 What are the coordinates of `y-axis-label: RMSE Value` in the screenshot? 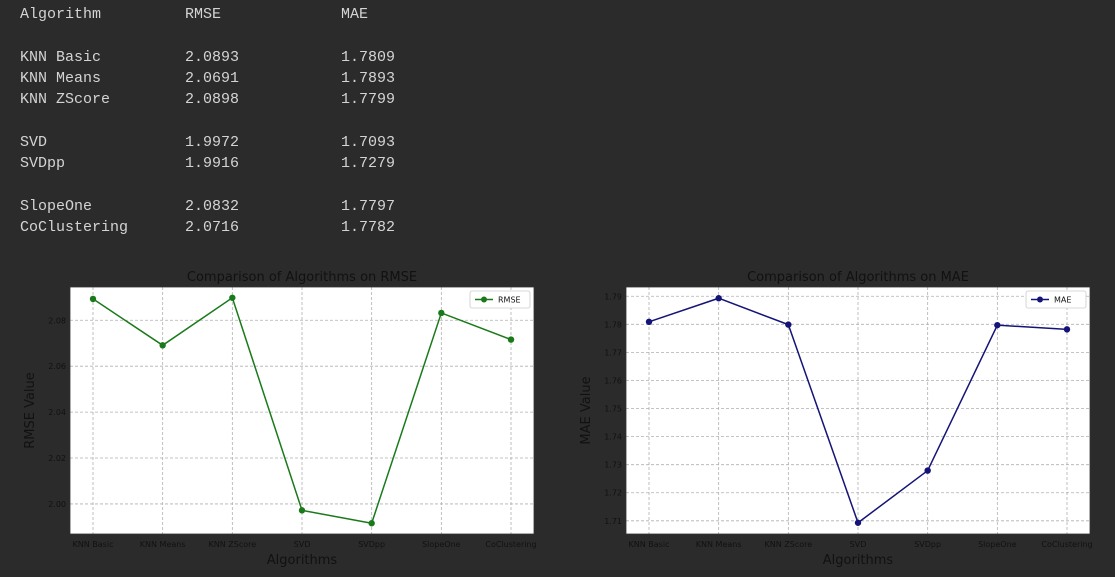 It's located at (30, 410).